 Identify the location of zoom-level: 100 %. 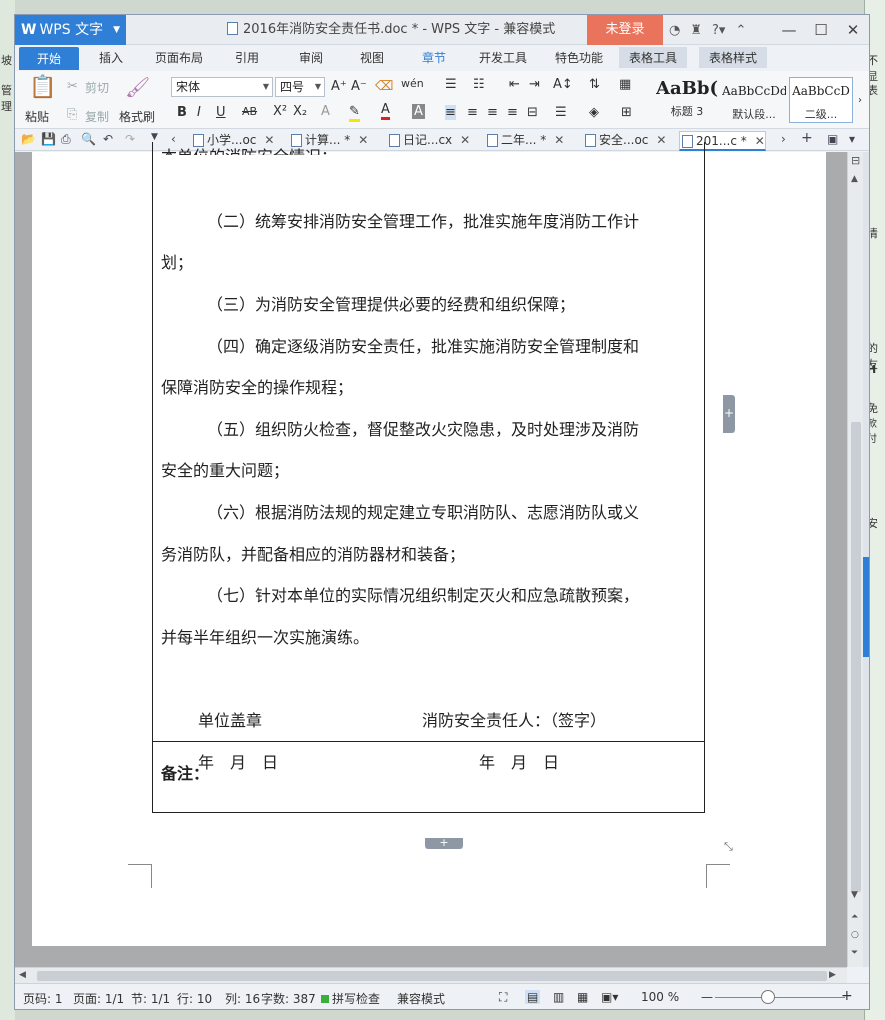
(660, 997).